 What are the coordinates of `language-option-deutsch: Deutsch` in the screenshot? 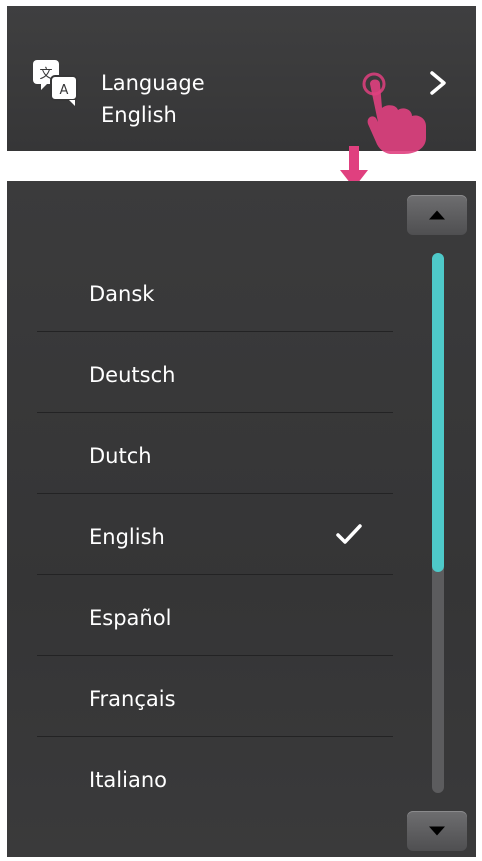 It's located at (215, 372).